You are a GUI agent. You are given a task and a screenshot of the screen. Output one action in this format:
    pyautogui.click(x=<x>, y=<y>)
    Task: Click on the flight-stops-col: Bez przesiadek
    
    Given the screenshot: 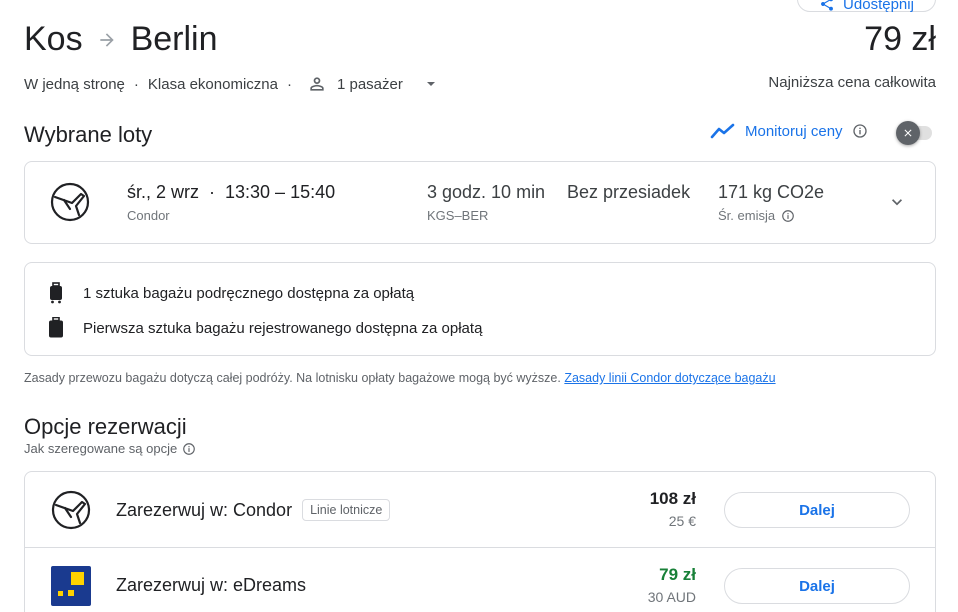 What is the action you would take?
    pyautogui.click(x=628, y=192)
    